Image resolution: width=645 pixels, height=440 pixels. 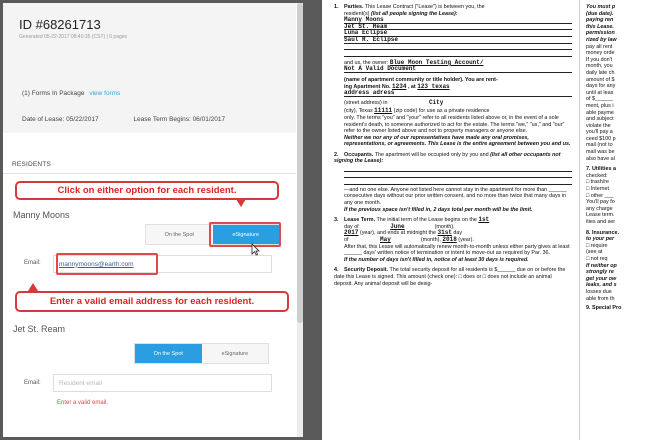 What do you see at coordinates (336, 7) in the screenshot?
I see `section-number: 1.` at bounding box center [336, 7].